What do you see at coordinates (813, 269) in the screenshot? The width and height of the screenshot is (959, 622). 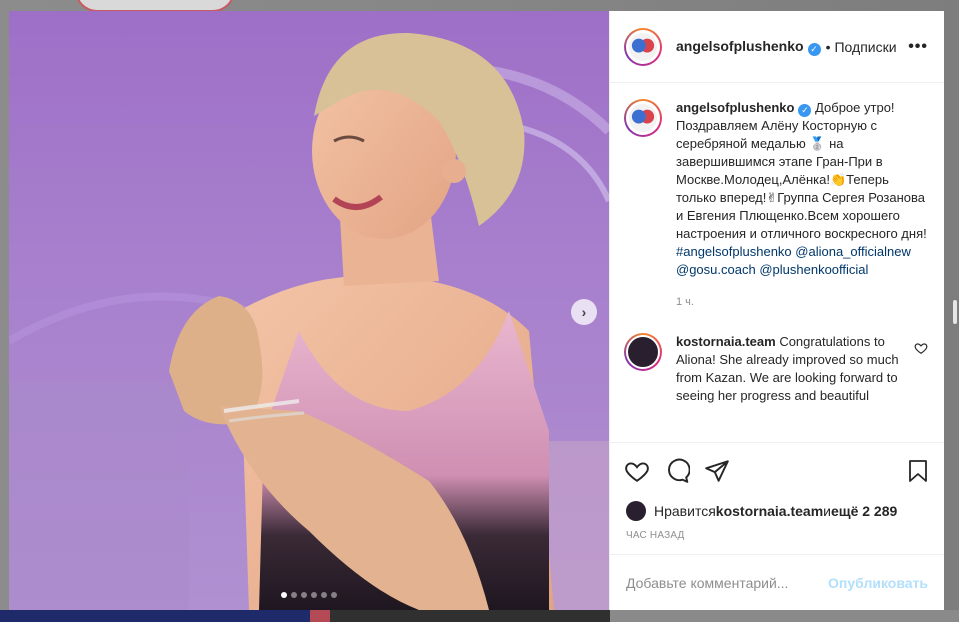 I see `mention-link: @plushenkoofficial` at bounding box center [813, 269].